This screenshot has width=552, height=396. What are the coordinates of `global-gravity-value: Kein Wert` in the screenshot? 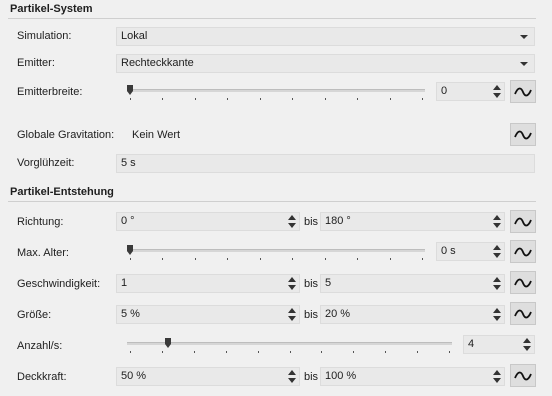 It's located at (156, 135).